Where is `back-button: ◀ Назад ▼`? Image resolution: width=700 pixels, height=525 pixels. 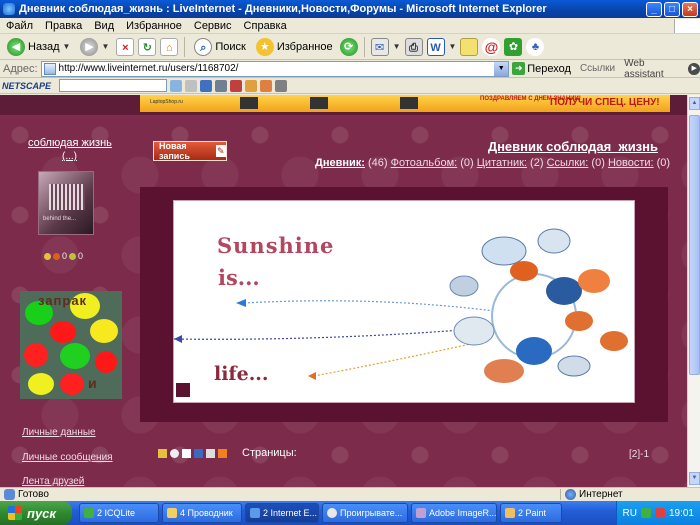
back-button: ◀ Назад ▼ is located at coordinates (38, 47).